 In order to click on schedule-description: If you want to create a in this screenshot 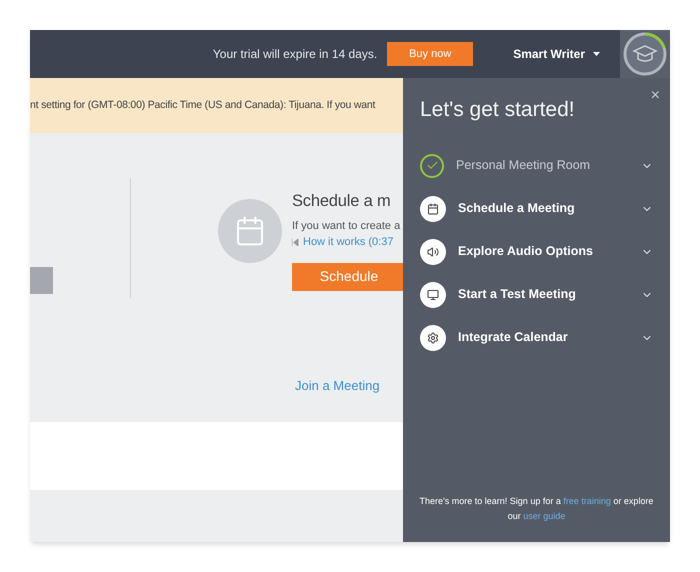, I will do `click(346, 226)`.